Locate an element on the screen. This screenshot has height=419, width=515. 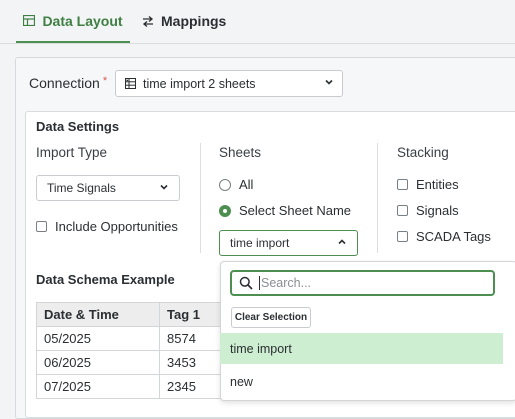
stacking-heading: Stacking is located at coordinates (423, 152).